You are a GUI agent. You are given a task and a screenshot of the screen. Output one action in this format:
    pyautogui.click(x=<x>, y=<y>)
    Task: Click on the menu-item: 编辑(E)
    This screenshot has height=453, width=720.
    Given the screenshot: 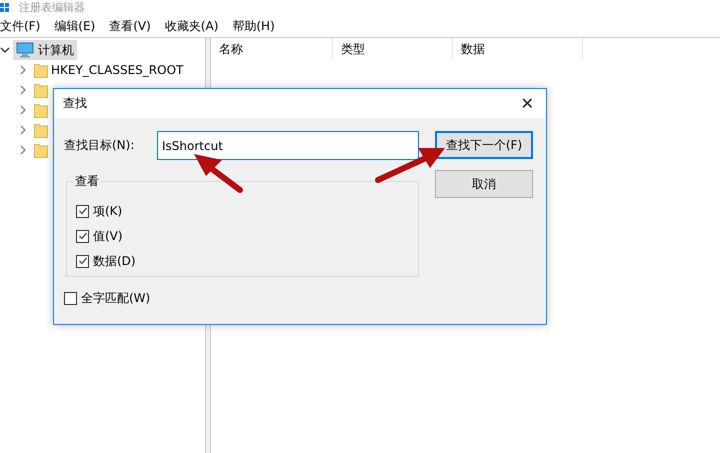 What is the action you would take?
    pyautogui.click(x=75, y=26)
    